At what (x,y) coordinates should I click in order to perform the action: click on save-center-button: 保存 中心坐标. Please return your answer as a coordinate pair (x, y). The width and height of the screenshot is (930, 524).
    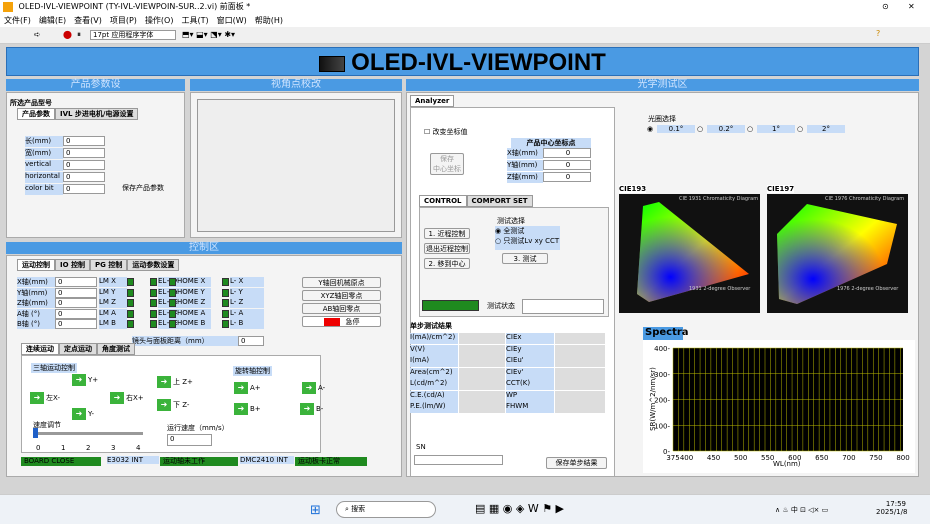
    Looking at the image, I should click on (447, 164).